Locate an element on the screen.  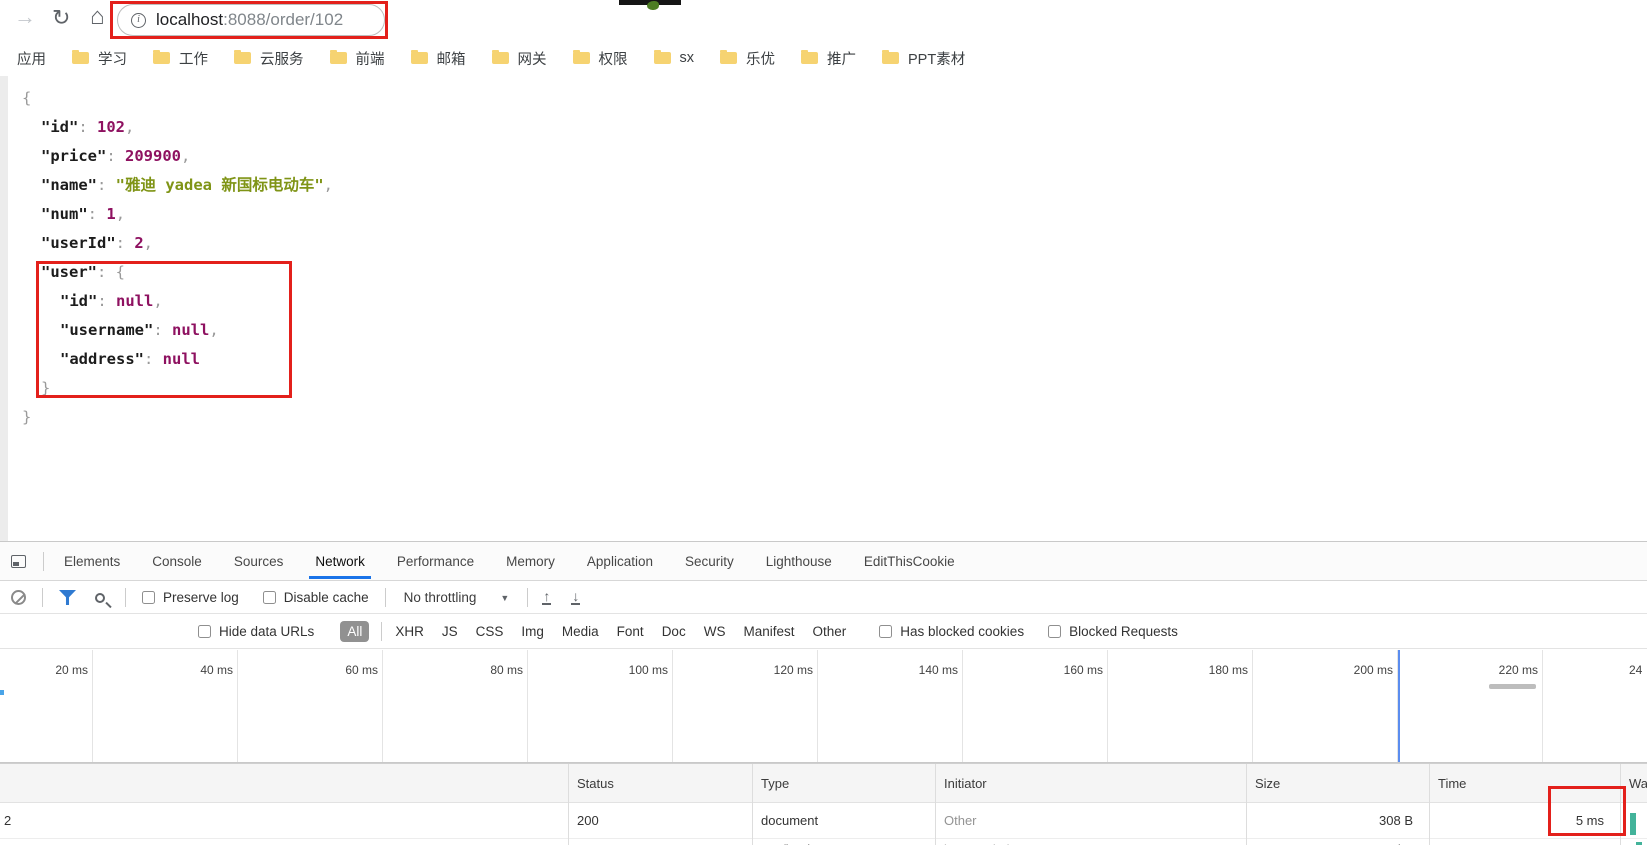
column-header-type: Type is located at coordinates (775, 783).